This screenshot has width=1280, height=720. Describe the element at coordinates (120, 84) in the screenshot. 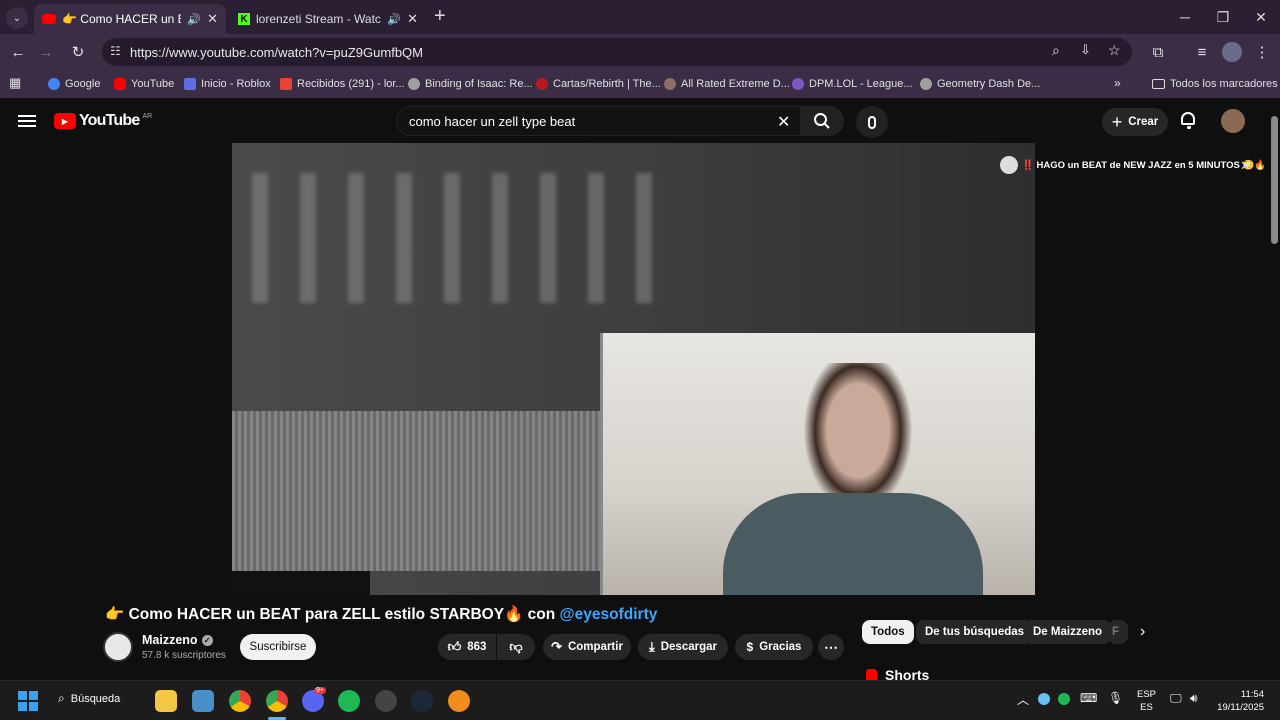

I see `youtube-icon` at that location.